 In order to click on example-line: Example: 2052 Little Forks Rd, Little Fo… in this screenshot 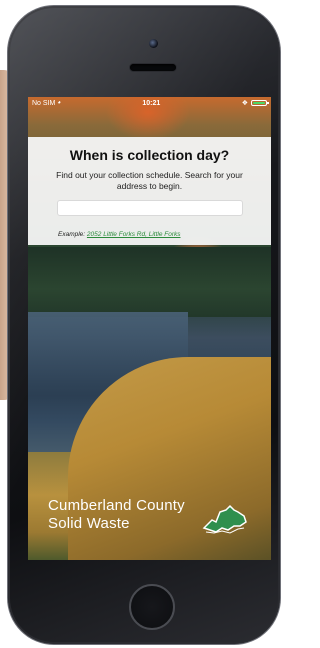, I will do `click(119, 234)`.